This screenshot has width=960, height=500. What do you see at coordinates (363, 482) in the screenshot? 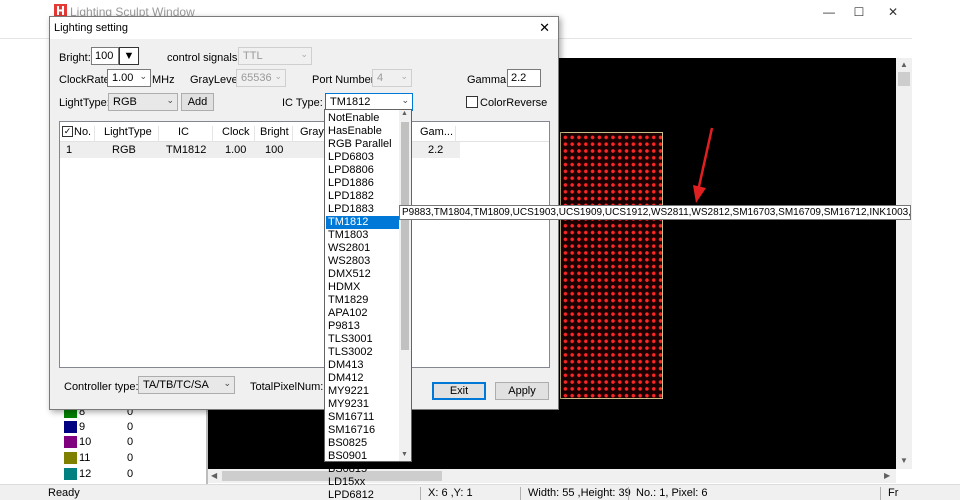
I see `dropdown-item: LD15xx` at bounding box center [363, 482].